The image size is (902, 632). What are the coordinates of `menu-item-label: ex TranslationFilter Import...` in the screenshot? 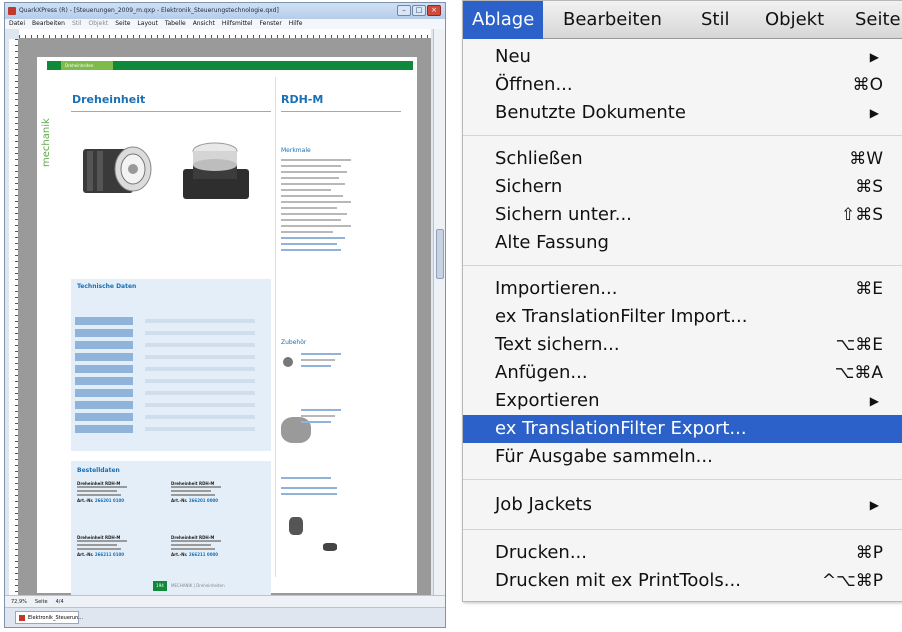 It's located at (621, 316).